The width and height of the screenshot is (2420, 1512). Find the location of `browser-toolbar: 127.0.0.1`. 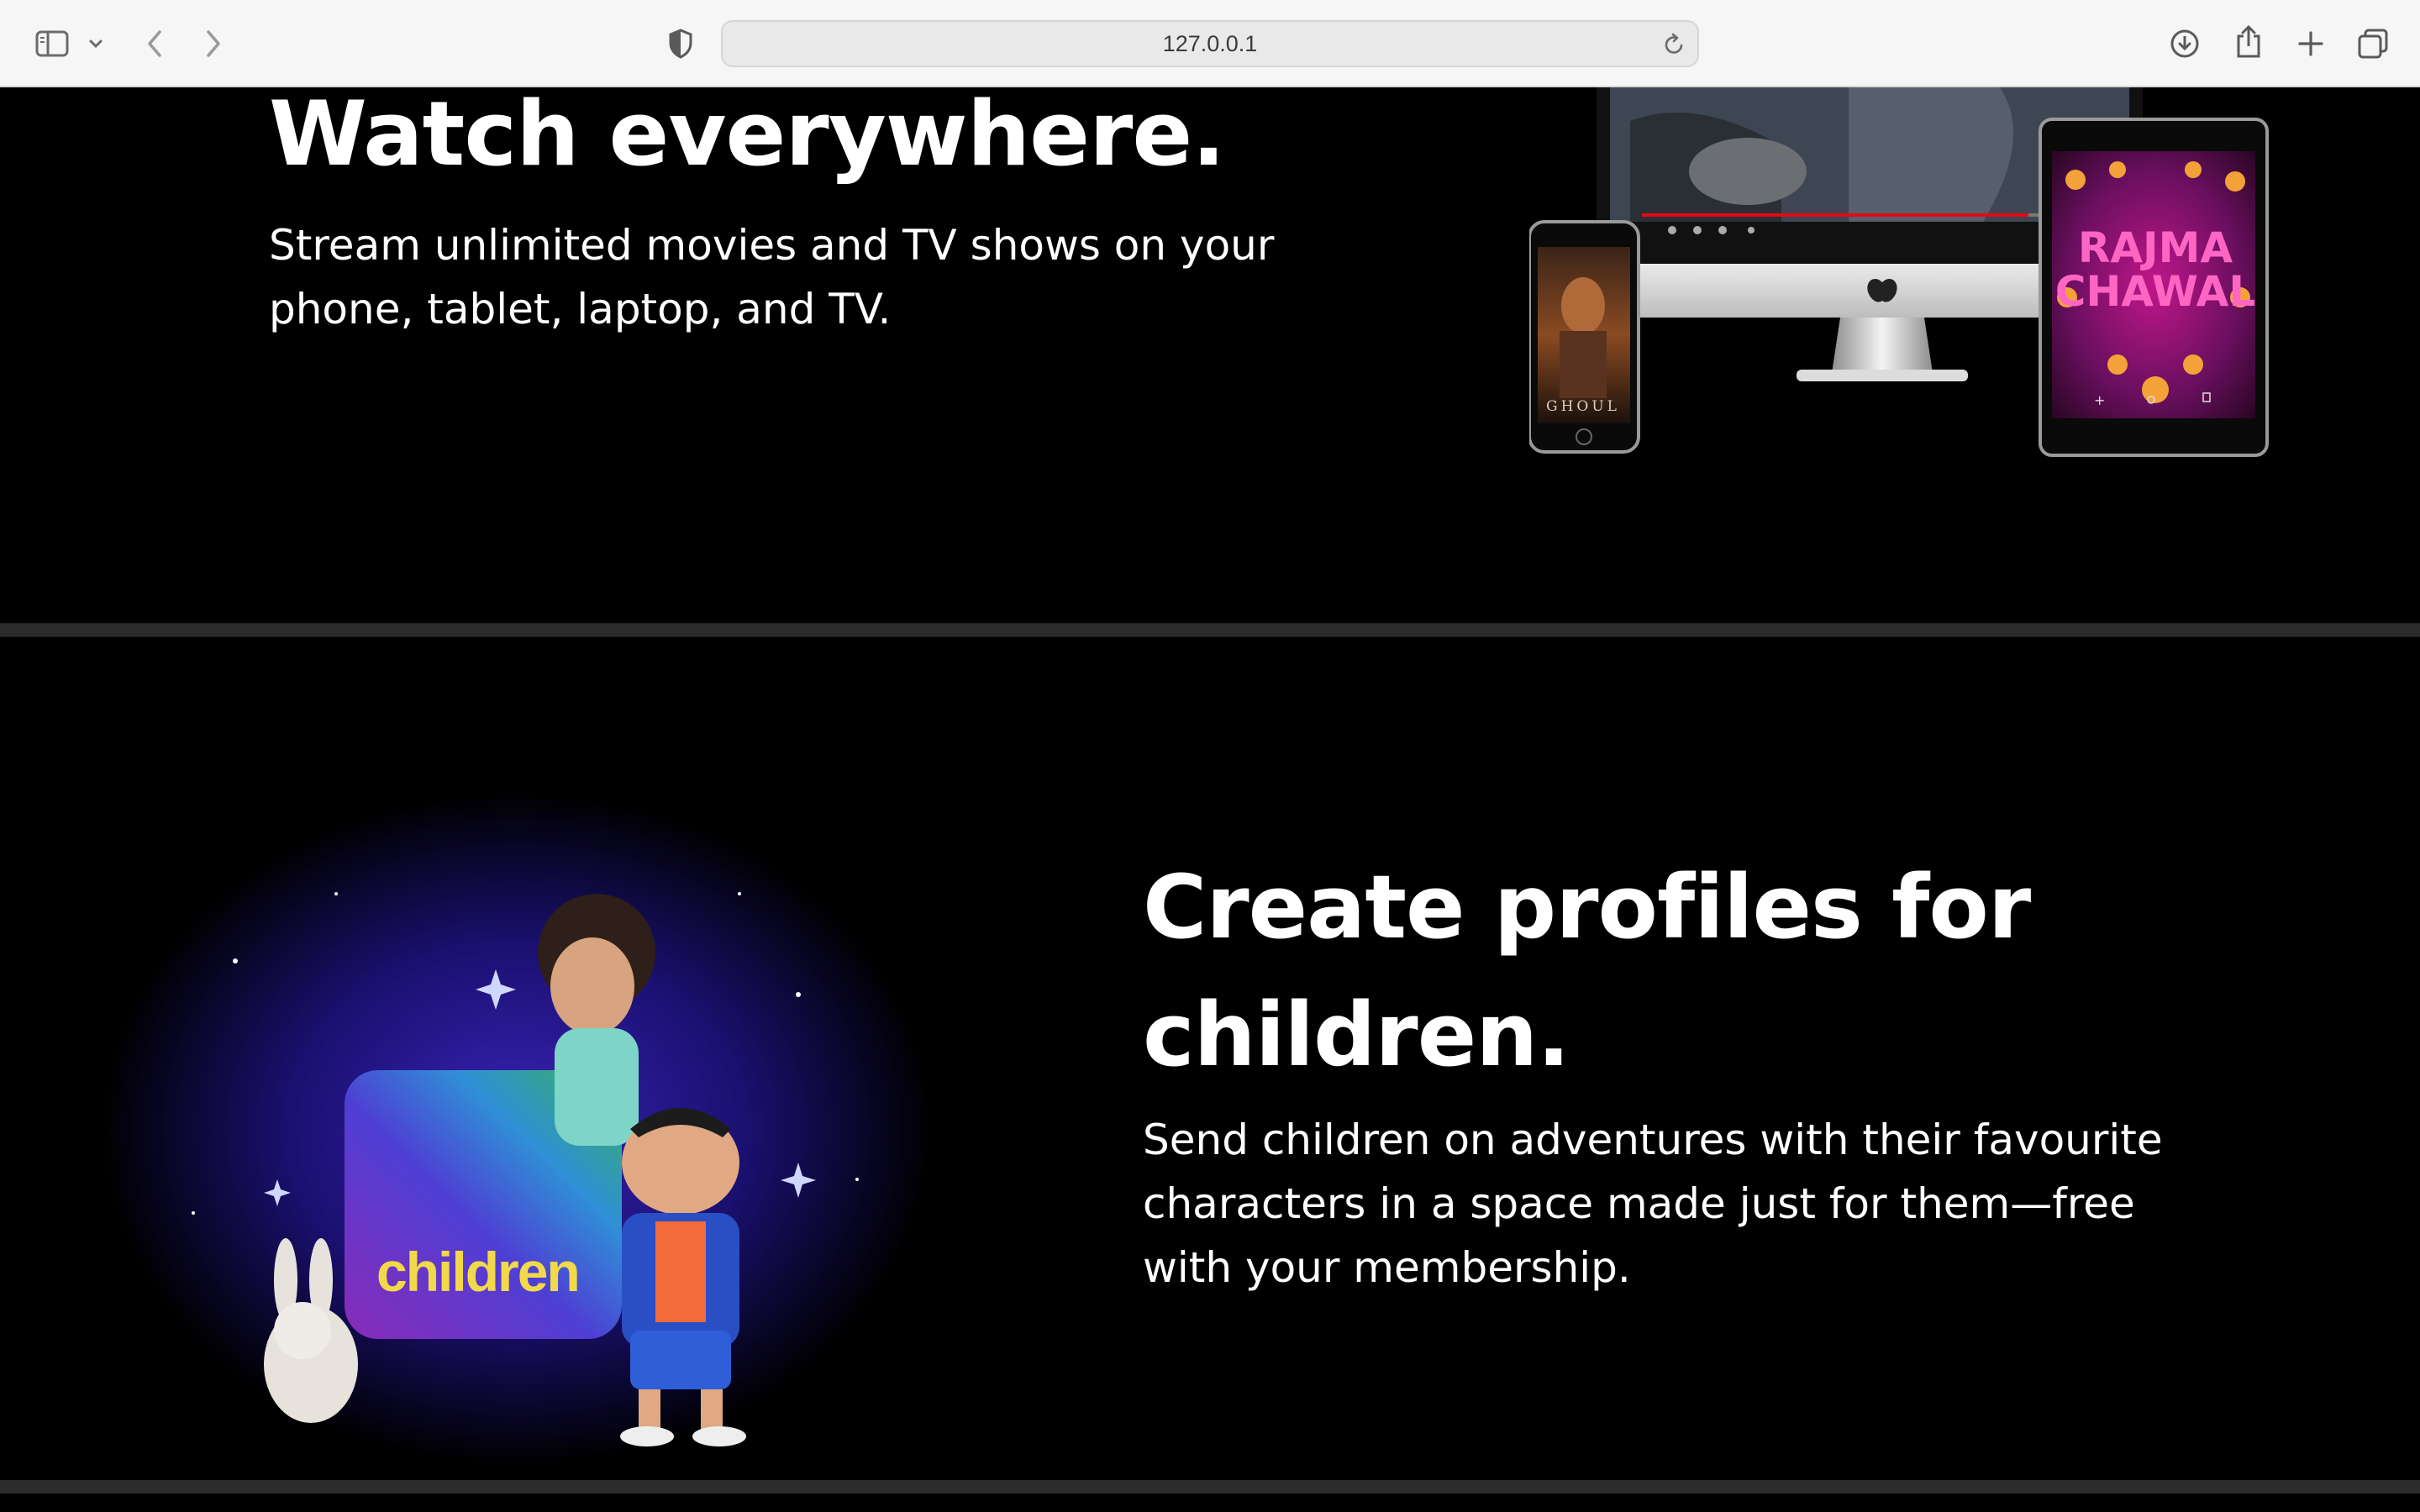

browser-toolbar: 127.0.0.1 is located at coordinates (1210, 43).